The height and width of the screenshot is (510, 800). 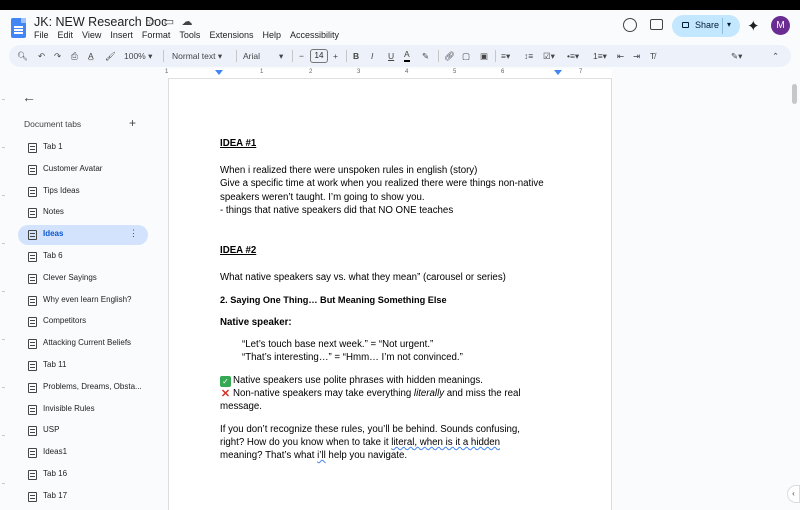 What do you see at coordinates (445, 442) in the screenshot?
I see `spelling-suggestion: literal, when is it a hidden` at bounding box center [445, 442].